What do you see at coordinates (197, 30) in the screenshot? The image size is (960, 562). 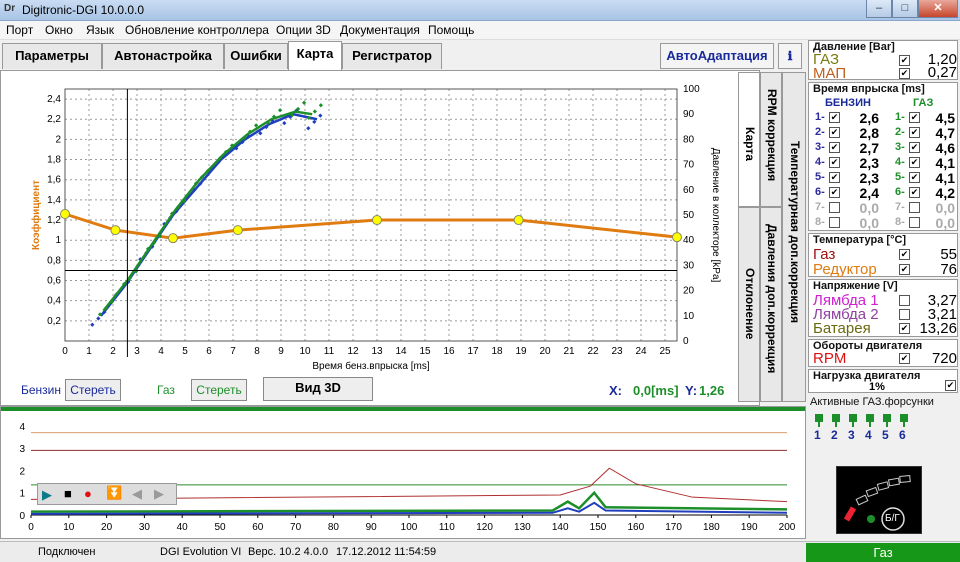 I see `menu-update: Обновление контроллера` at bounding box center [197, 30].